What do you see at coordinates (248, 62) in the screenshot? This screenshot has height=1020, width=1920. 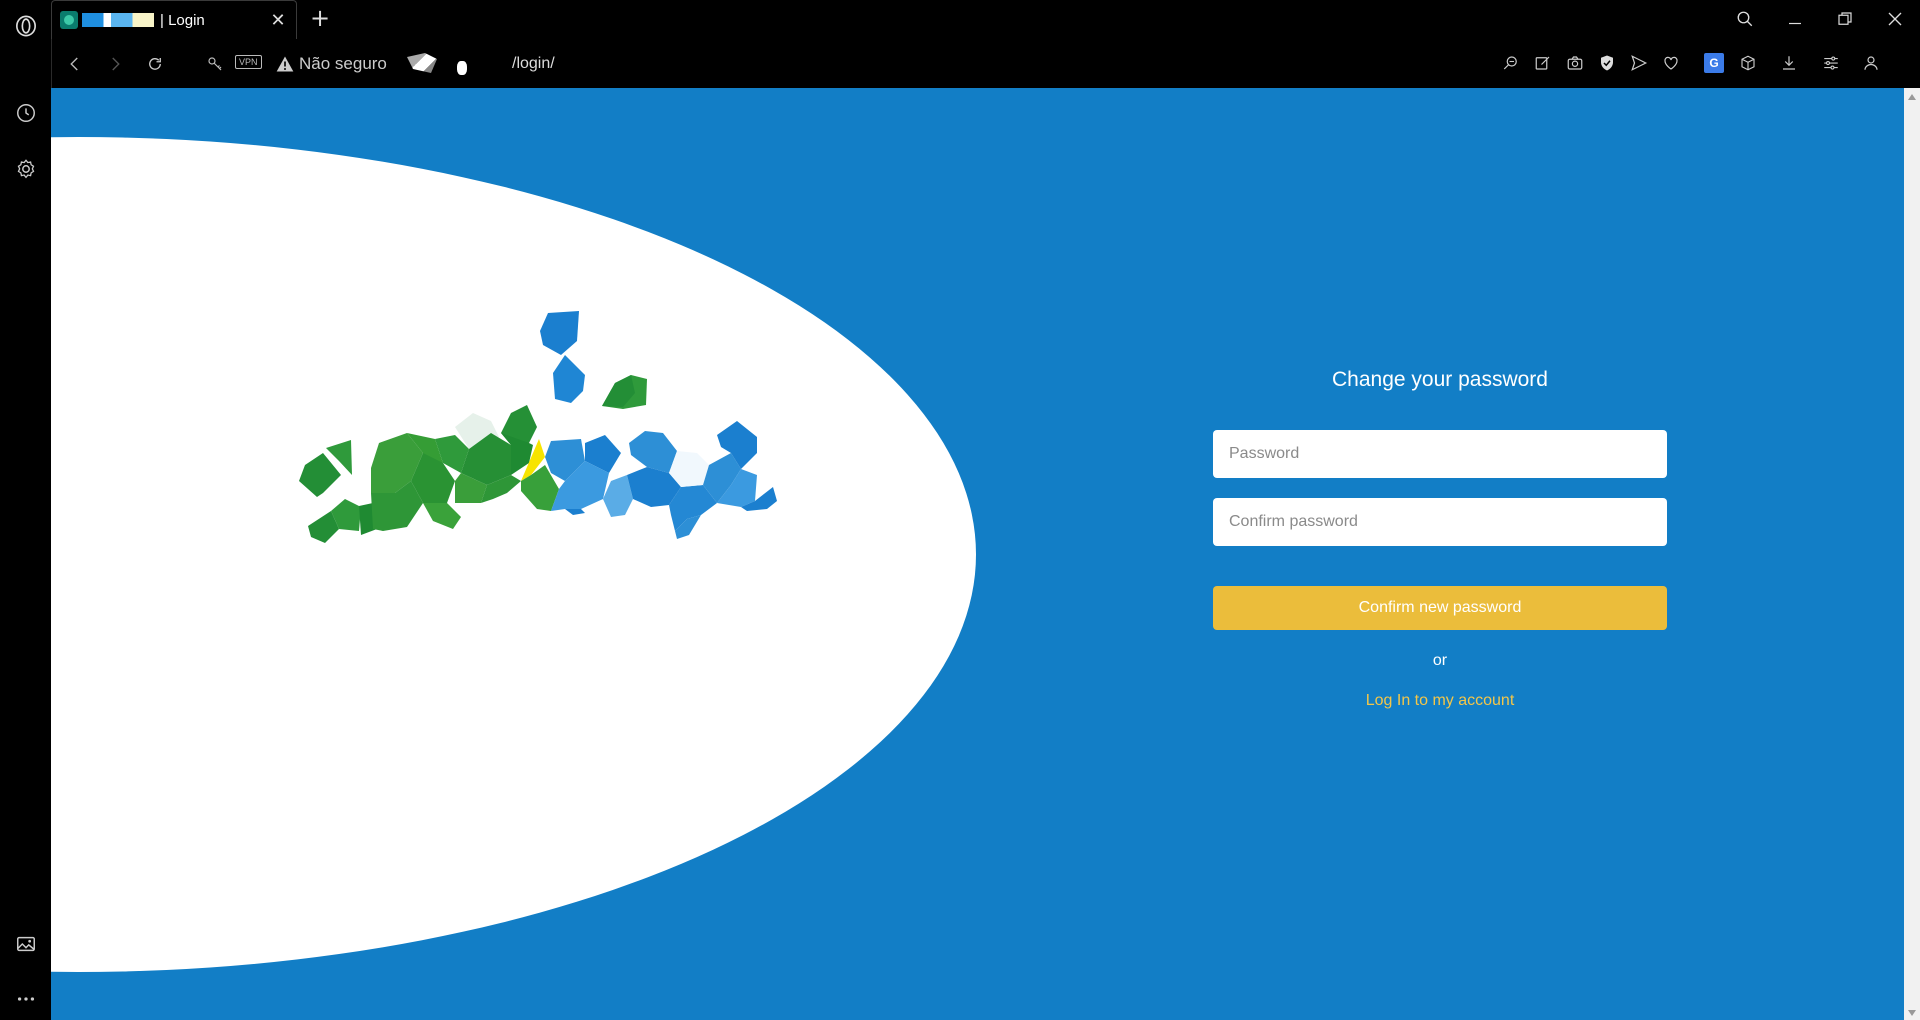 I see `vpn-badge: VPN` at bounding box center [248, 62].